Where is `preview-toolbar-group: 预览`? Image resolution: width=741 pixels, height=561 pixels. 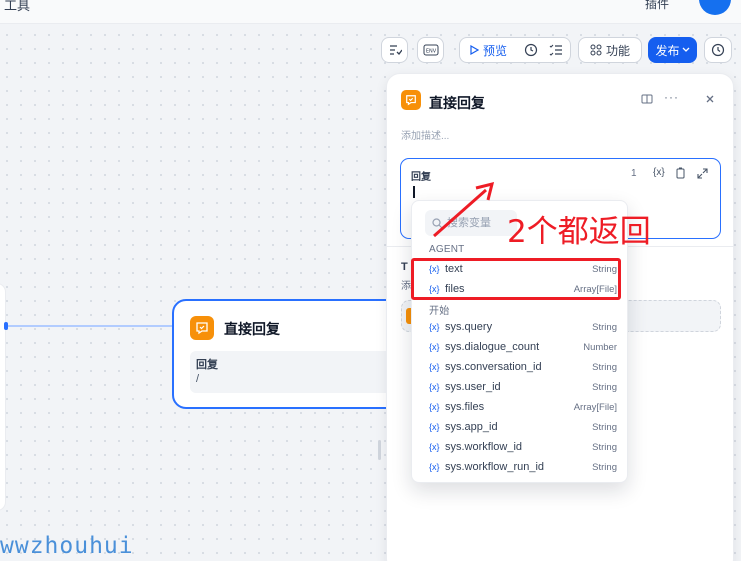
preview-toolbar-group: 预览 is located at coordinates (515, 50).